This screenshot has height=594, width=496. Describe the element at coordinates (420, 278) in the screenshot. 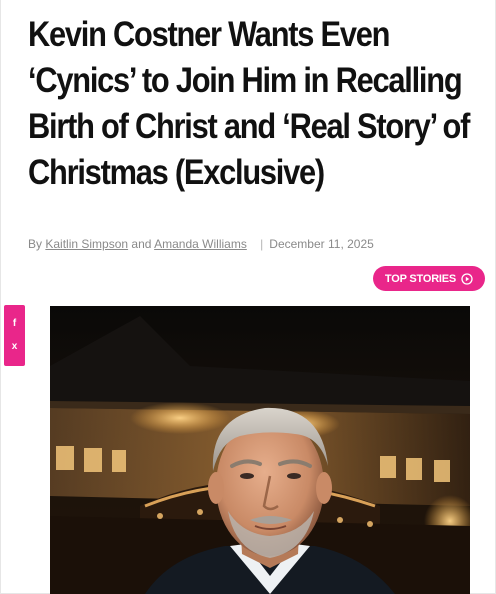

I see `top-stories-label: TOP STORIES` at that location.